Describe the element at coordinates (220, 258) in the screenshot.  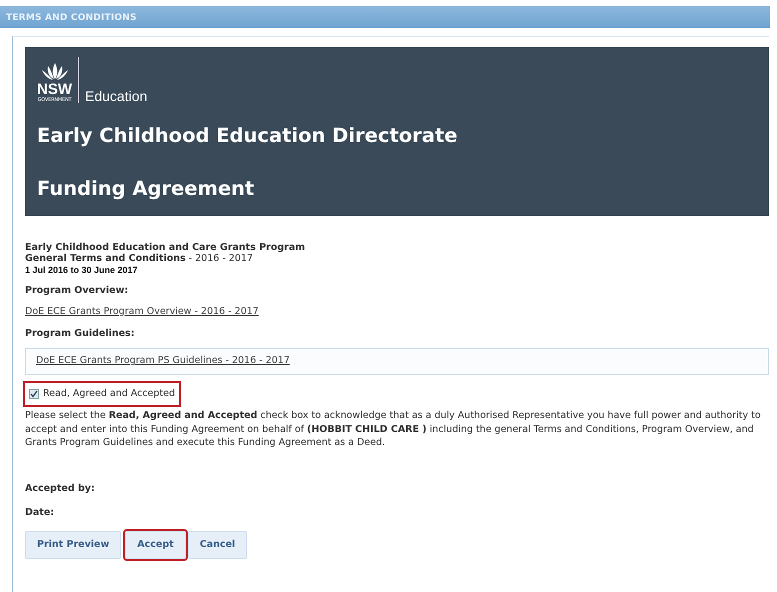
I see `terms-years: - 2016 - 2017` at that location.